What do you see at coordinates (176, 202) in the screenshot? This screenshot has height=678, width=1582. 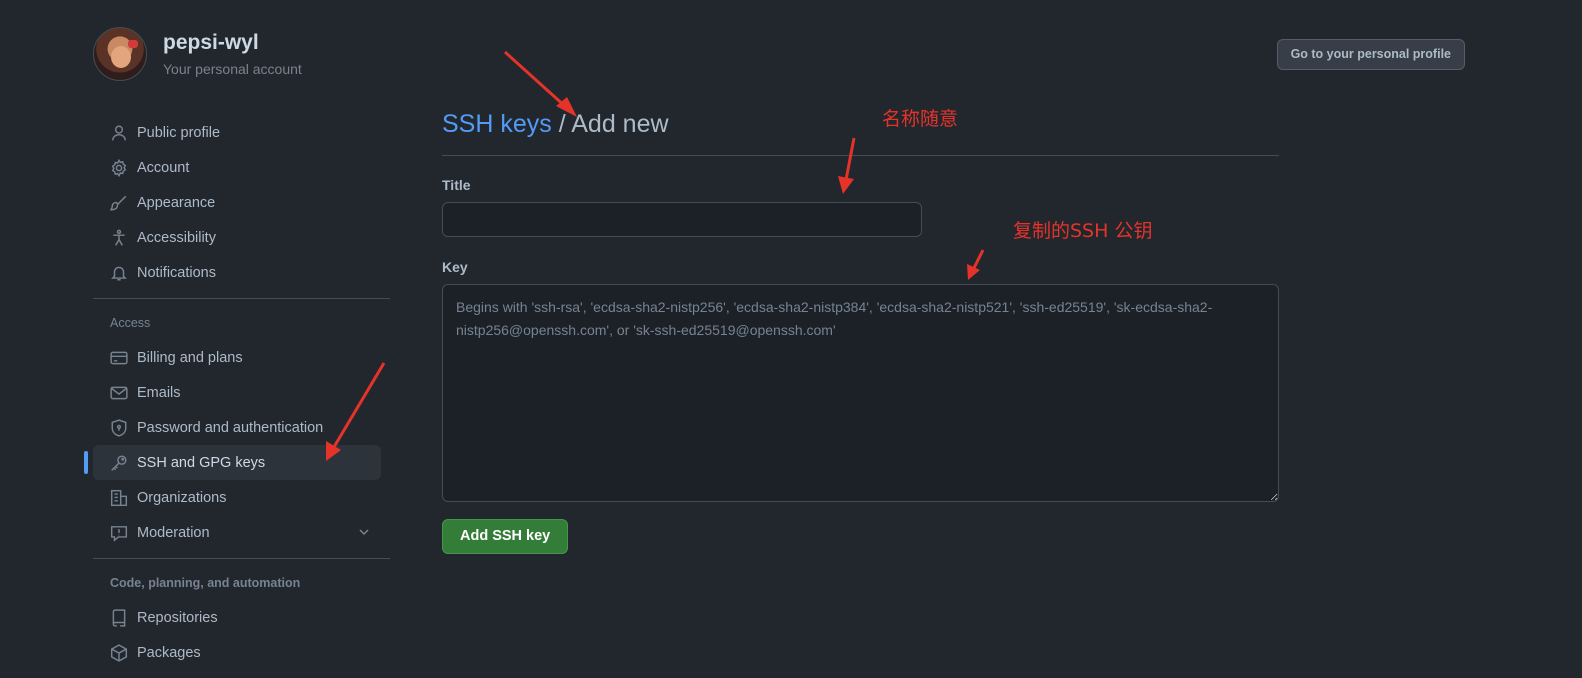 I see `sidebar-item-label: Appearance` at bounding box center [176, 202].